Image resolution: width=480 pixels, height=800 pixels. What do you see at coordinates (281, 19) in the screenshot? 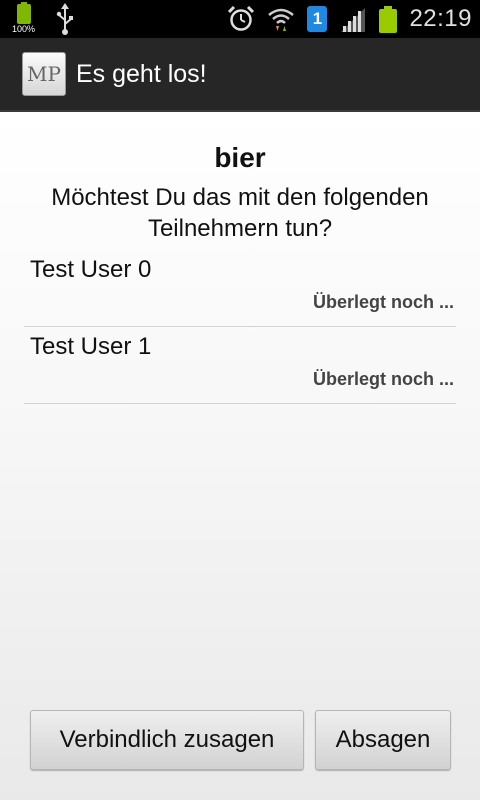
I see `wifi-icon` at bounding box center [281, 19].